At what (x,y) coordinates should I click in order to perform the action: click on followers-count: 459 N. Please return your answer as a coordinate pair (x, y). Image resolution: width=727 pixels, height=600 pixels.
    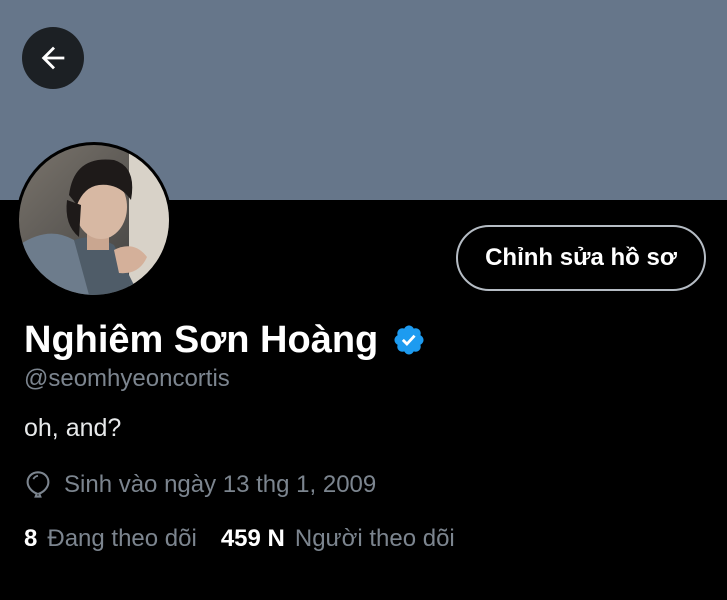
    Looking at the image, I should click on (252, 538).